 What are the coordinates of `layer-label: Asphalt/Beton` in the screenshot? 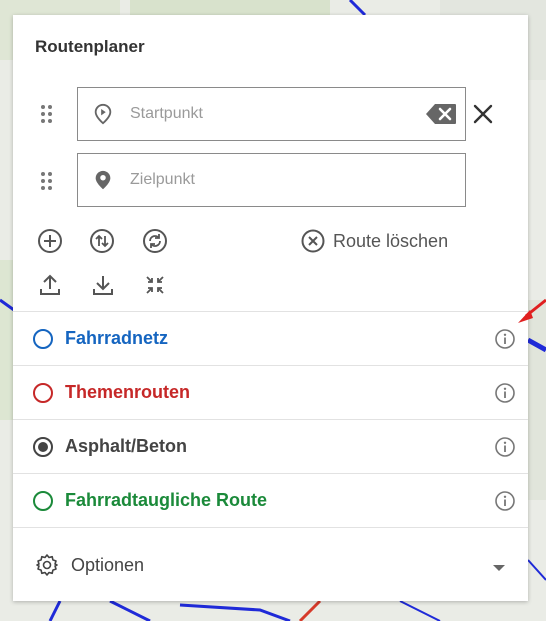 It's located at (126, 446).